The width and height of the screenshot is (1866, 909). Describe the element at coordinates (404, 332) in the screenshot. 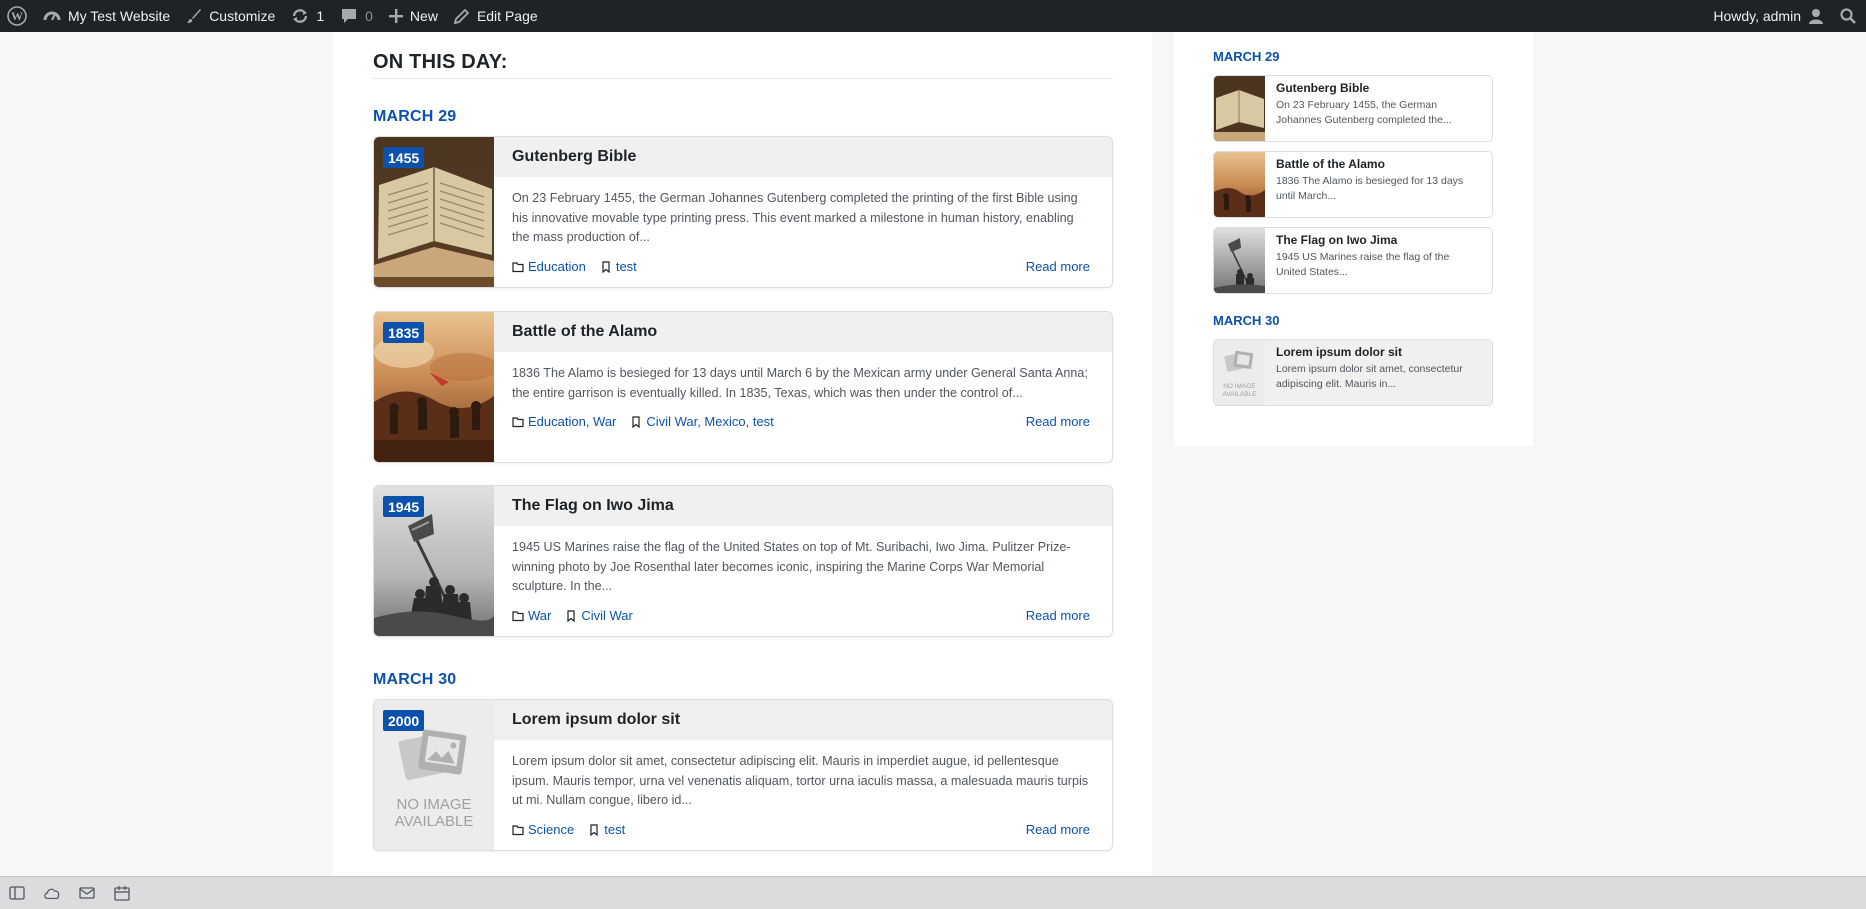

I see `year-badge: 1835` at that location.